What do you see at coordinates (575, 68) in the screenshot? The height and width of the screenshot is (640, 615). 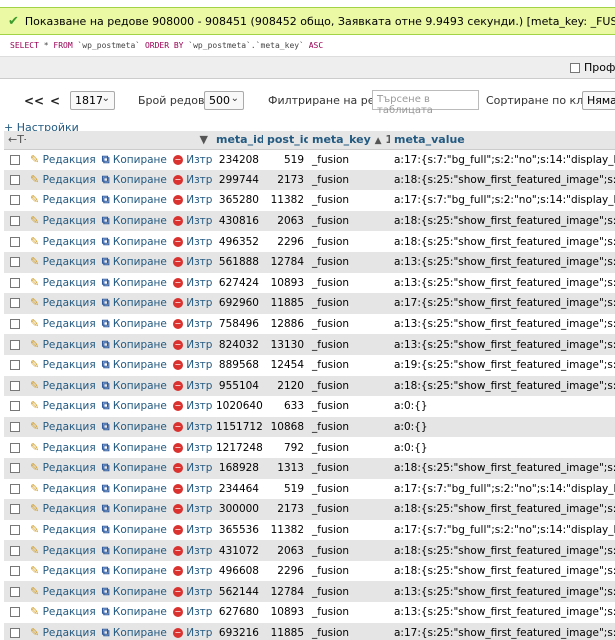 I see `profiling-checkbox` at bounding box center [575, 68].